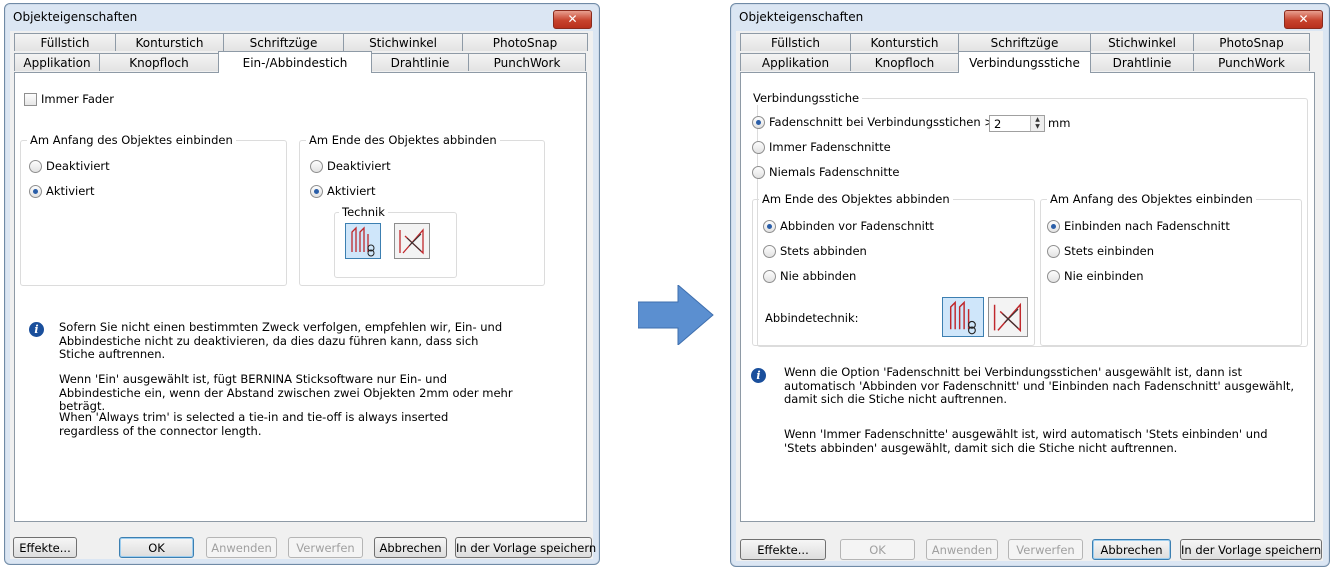 This screenshot has width=1333, height=569. I want to click on niemals-fadenschnitte-radio: Niemals Fadenschnitte, so click(825, 172).